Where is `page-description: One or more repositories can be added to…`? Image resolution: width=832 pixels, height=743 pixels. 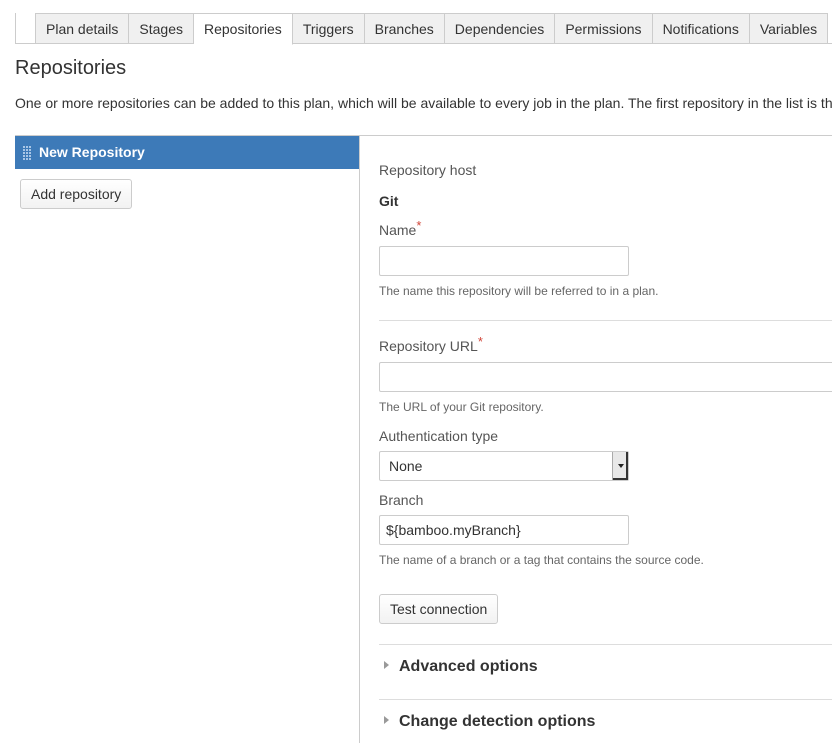 page-description: One or more repositories can be added to… is located at coordinates (423, 103).